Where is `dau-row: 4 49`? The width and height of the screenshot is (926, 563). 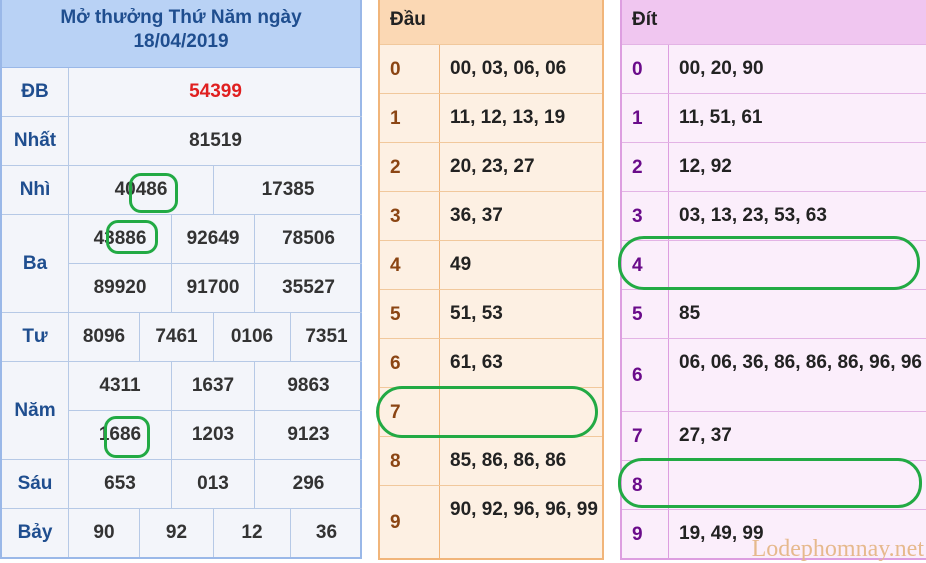 dau-row: 4 49 is located at coordinates (491, 264).